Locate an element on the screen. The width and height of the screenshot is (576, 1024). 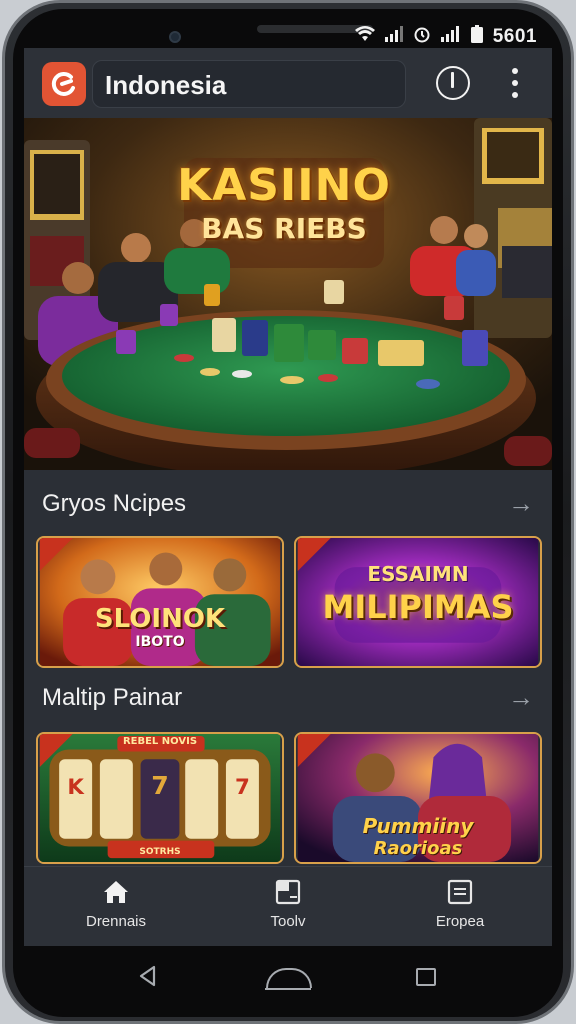
power-icon is located at coordinates (453, 83).